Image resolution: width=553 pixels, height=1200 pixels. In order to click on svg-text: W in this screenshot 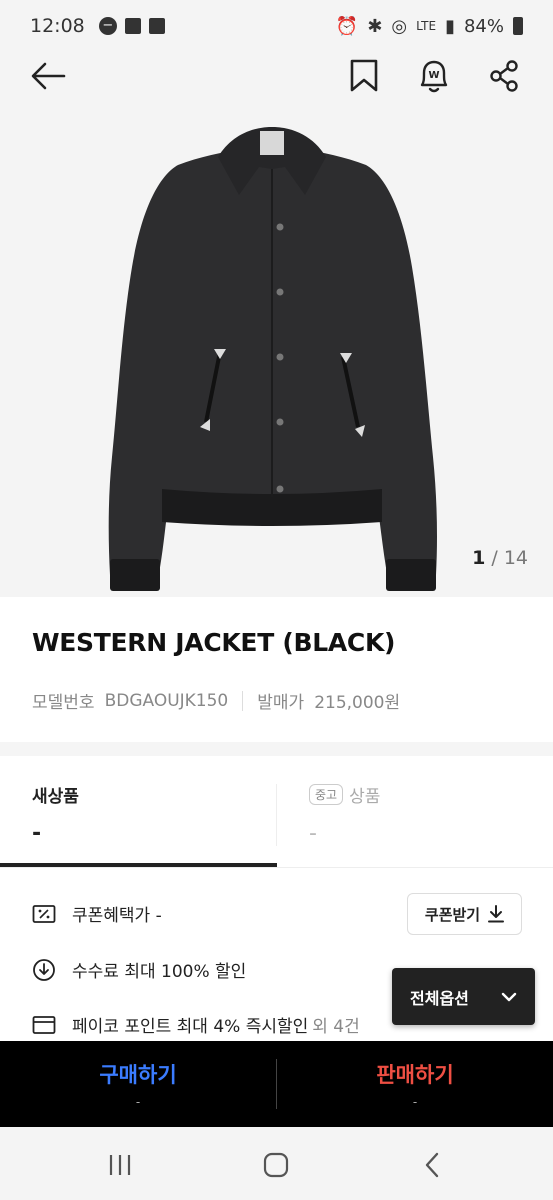, I will do `click(433, 75)`.